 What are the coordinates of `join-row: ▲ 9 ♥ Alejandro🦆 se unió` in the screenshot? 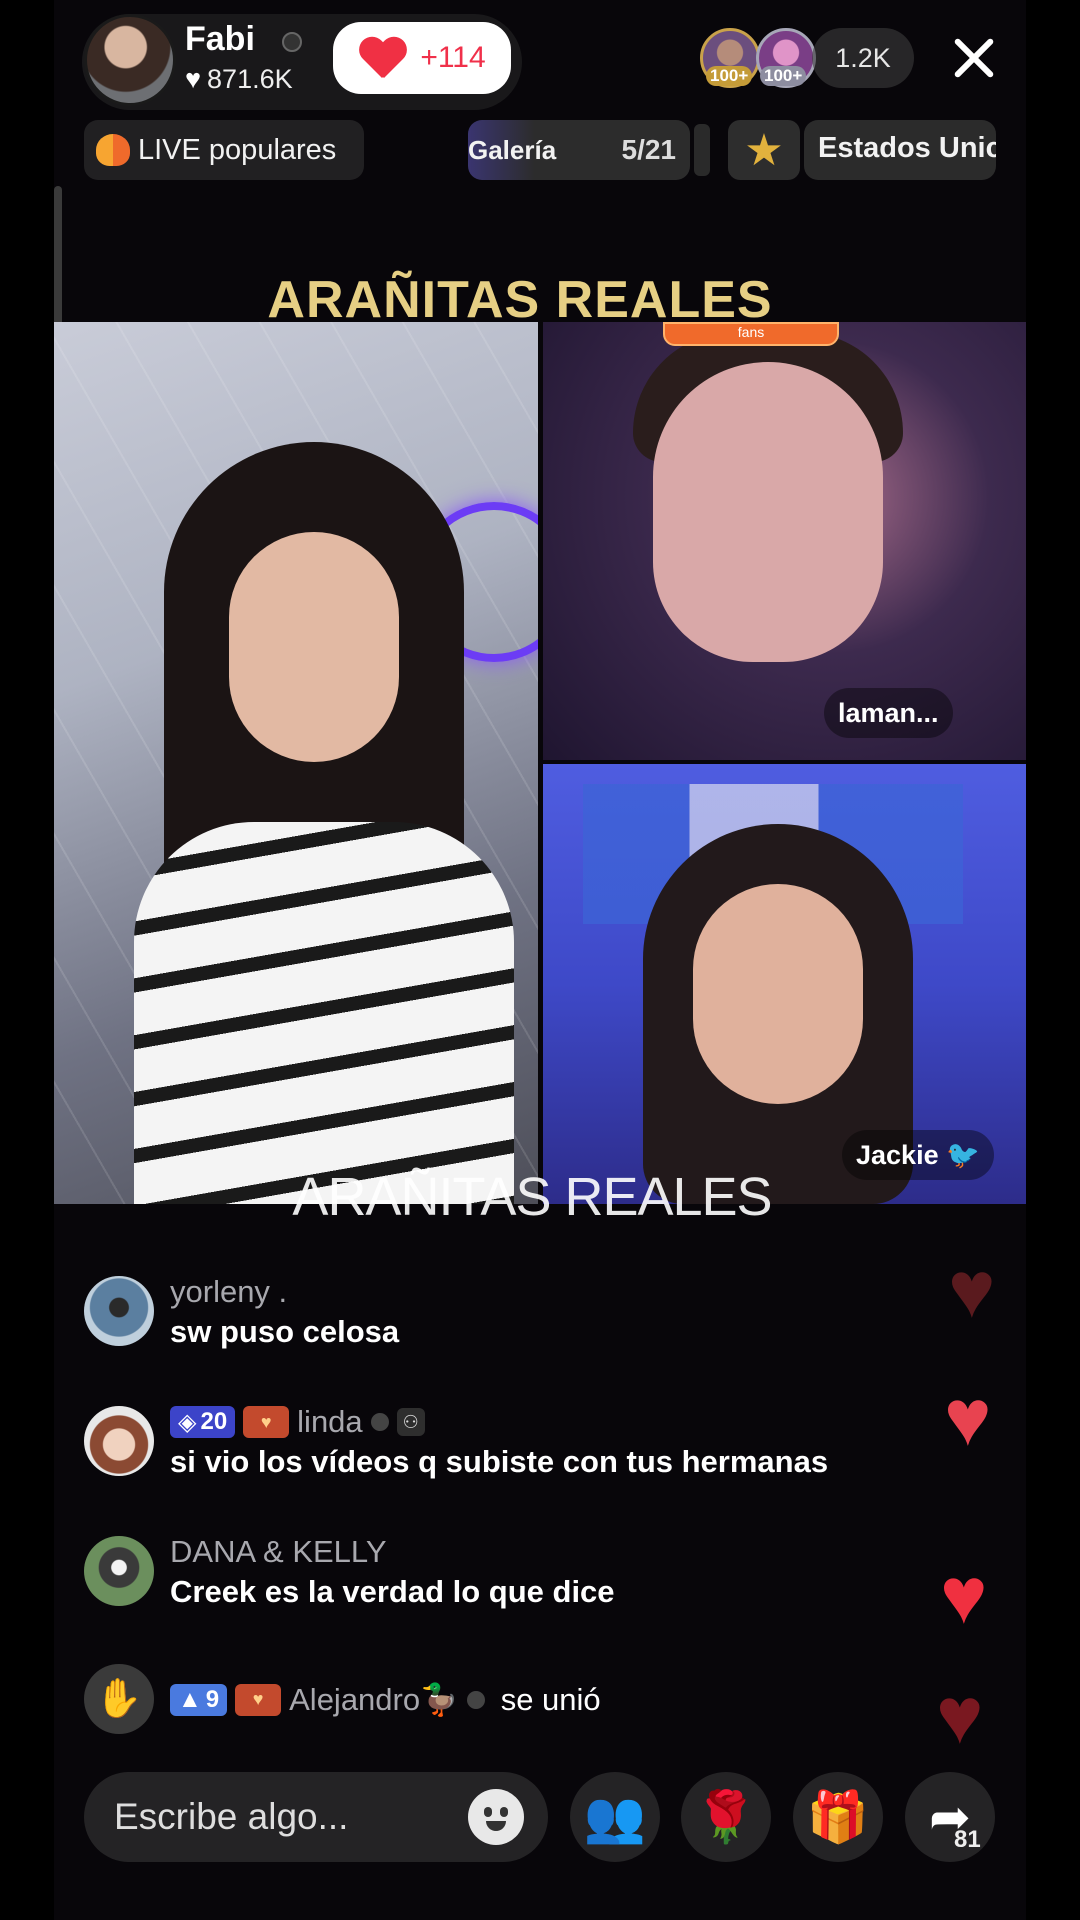 It's located at (385, 1699).